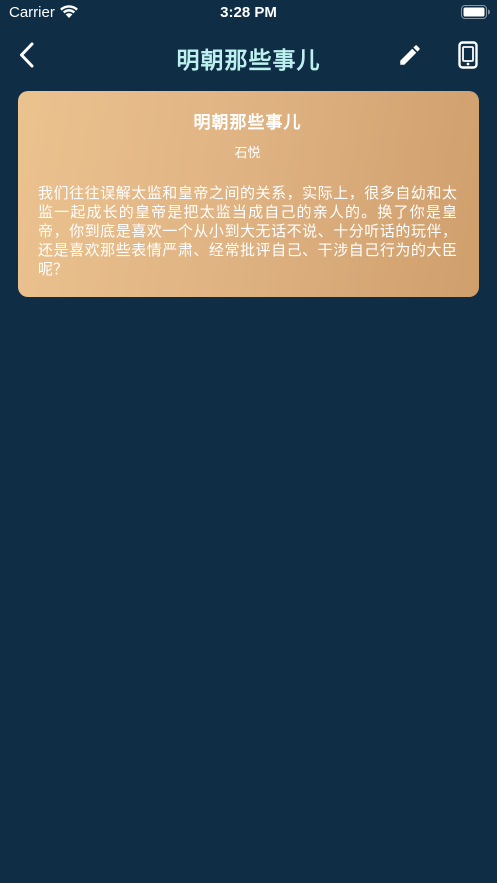  I want to click on phone-frame-icon, so click(468, 57).